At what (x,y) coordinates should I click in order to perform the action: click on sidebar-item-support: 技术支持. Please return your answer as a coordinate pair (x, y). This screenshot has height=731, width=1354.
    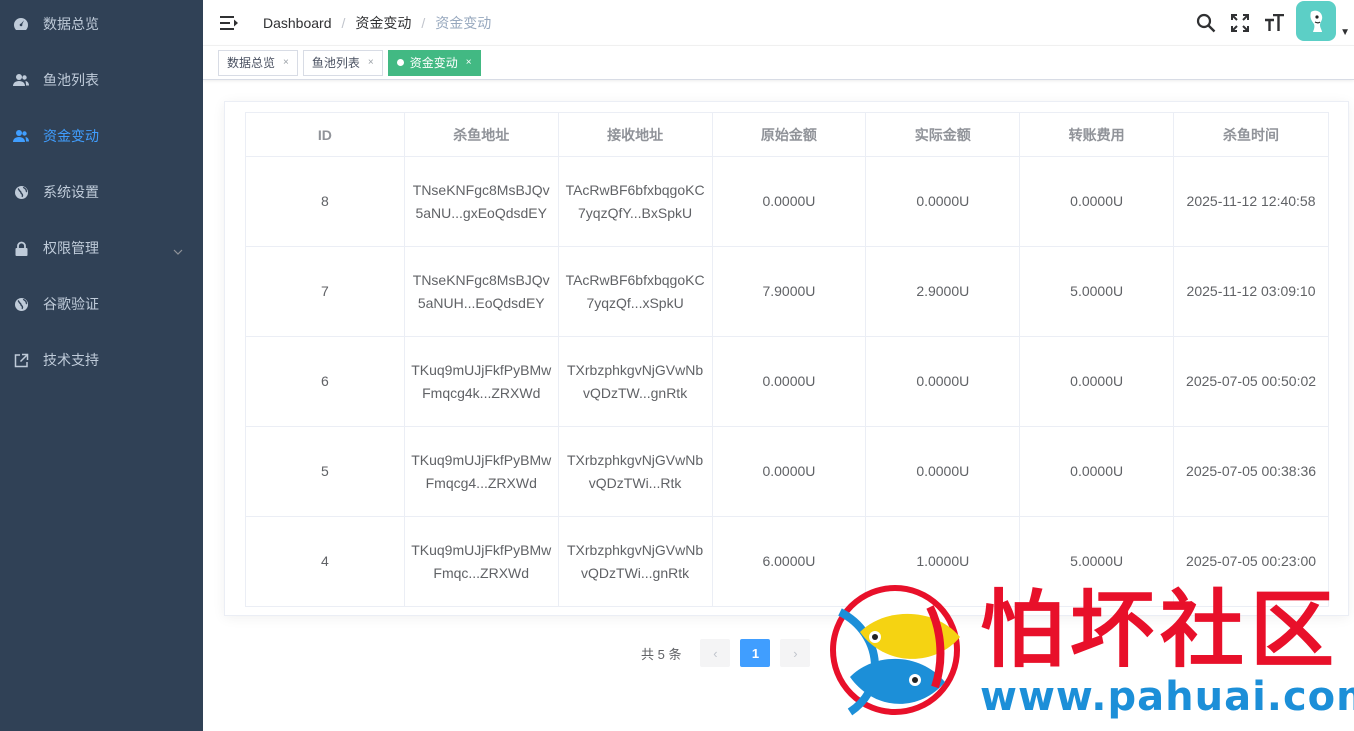
    Looking at the image, I should click on (101, 360).